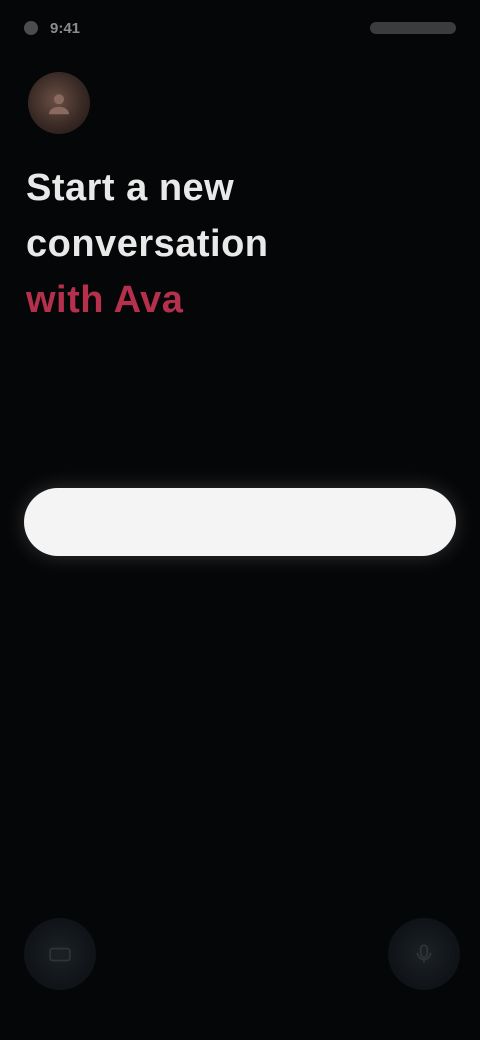 This screenshot has height=1040, width=480. I want to click on status-right, so click(409, 28).